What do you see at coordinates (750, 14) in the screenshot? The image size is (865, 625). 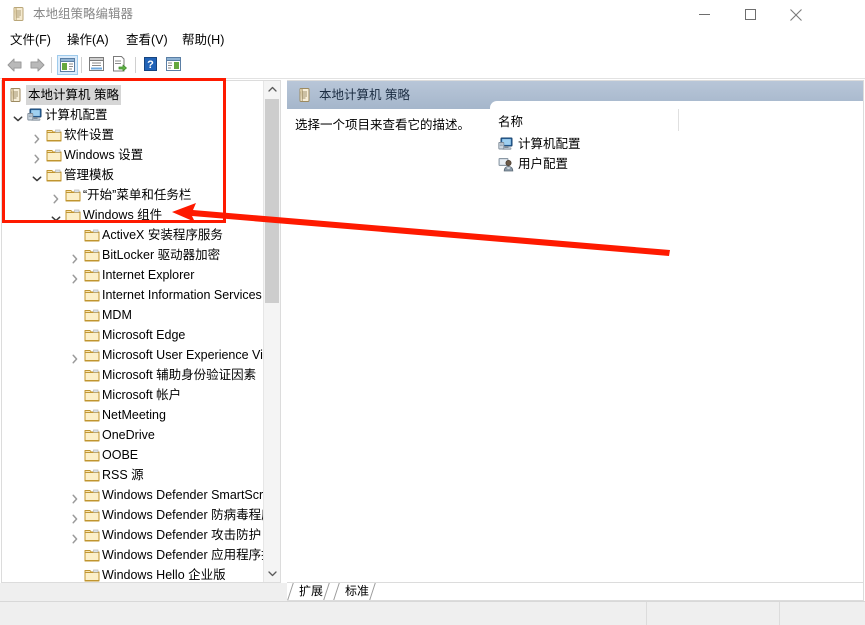 I see `maximize-button` at bounding box center [750, 14].